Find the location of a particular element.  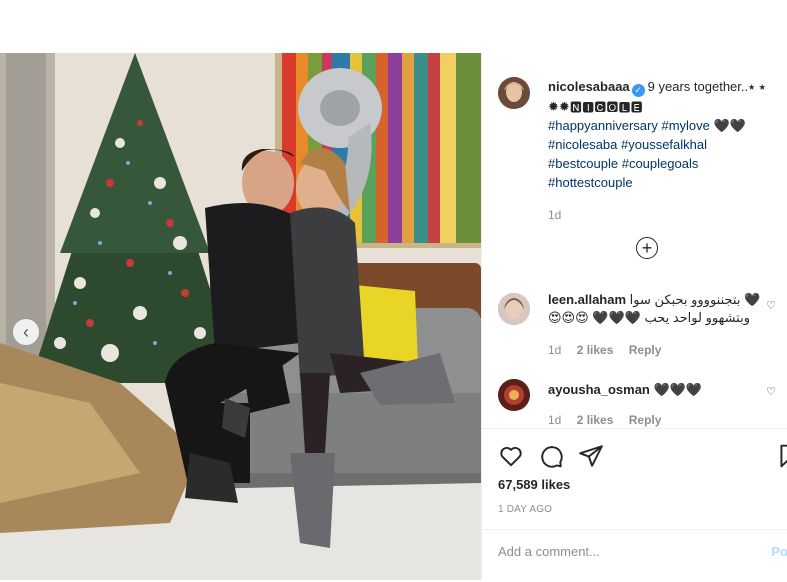

comment-text-line-1: 🖤🖤🖤 is located at coordinates (678, 389).